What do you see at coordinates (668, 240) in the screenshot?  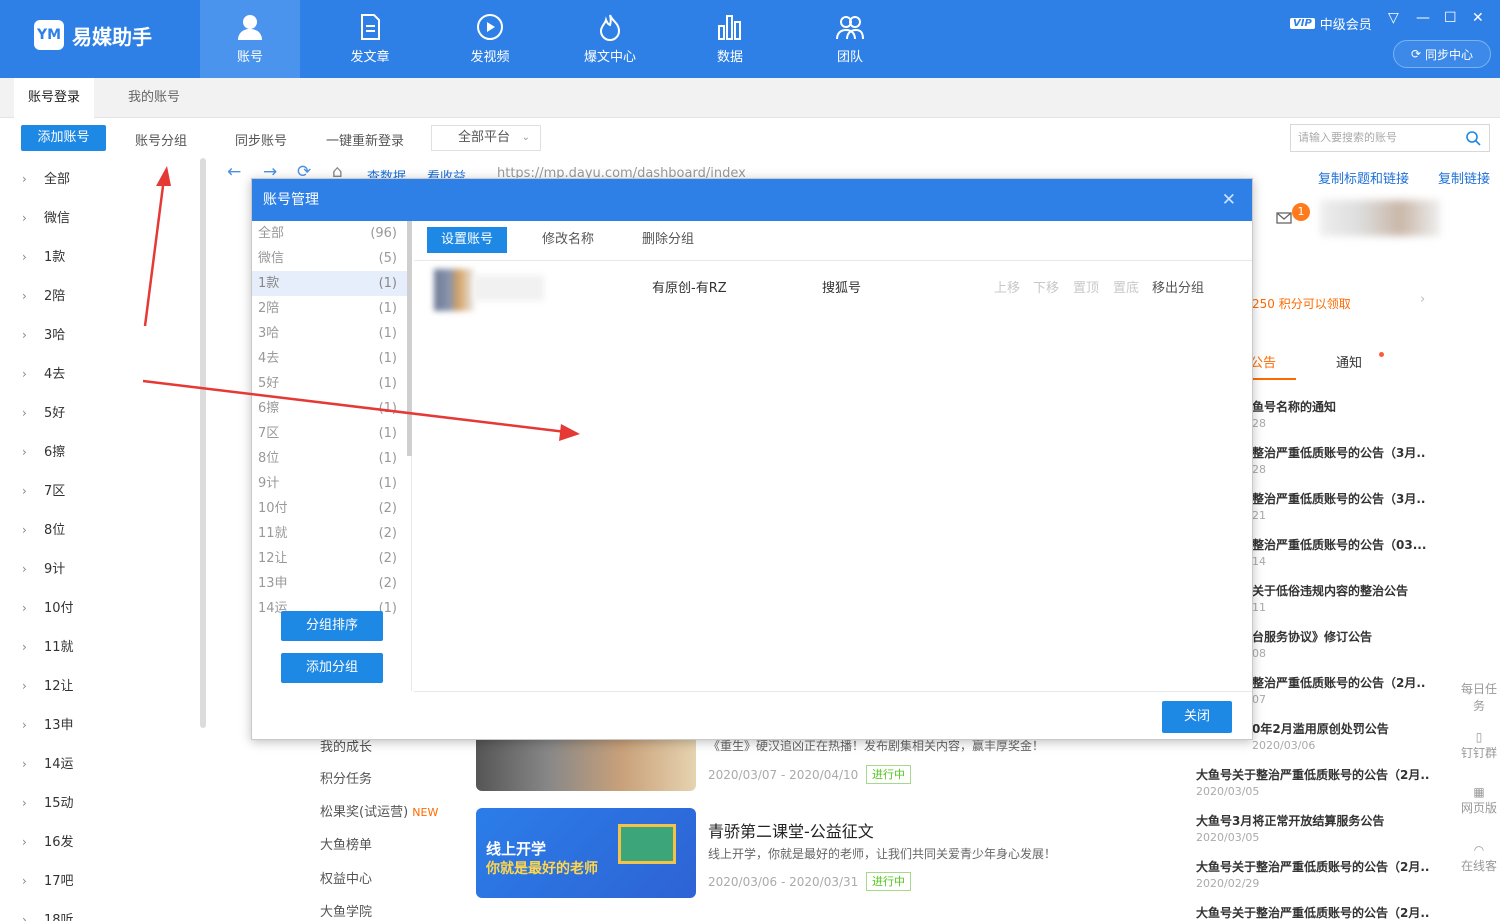 I see `tab-delete-group: 删除分组` at bounding box center [668, 240].